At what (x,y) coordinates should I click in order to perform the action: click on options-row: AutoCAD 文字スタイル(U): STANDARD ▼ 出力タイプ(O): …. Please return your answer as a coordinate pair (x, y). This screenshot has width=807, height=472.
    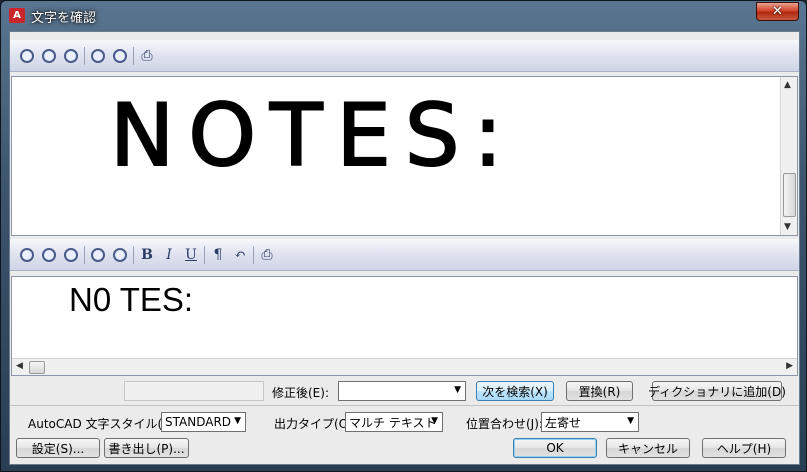
    Looking at the image, I should click on (404, 424).